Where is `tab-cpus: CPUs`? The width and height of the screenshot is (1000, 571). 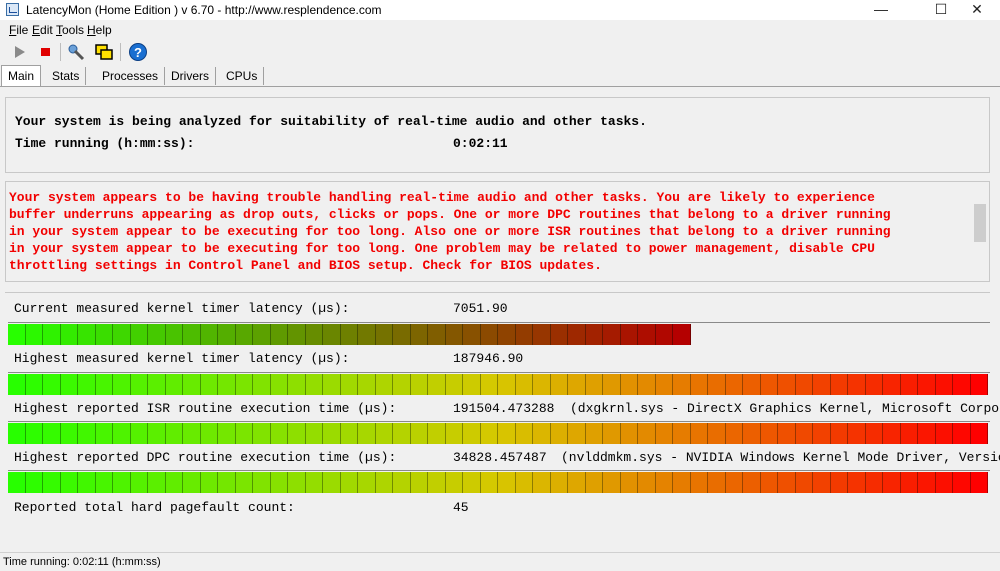 tab-cpus: CPUs is located at coordinates (242, 76).